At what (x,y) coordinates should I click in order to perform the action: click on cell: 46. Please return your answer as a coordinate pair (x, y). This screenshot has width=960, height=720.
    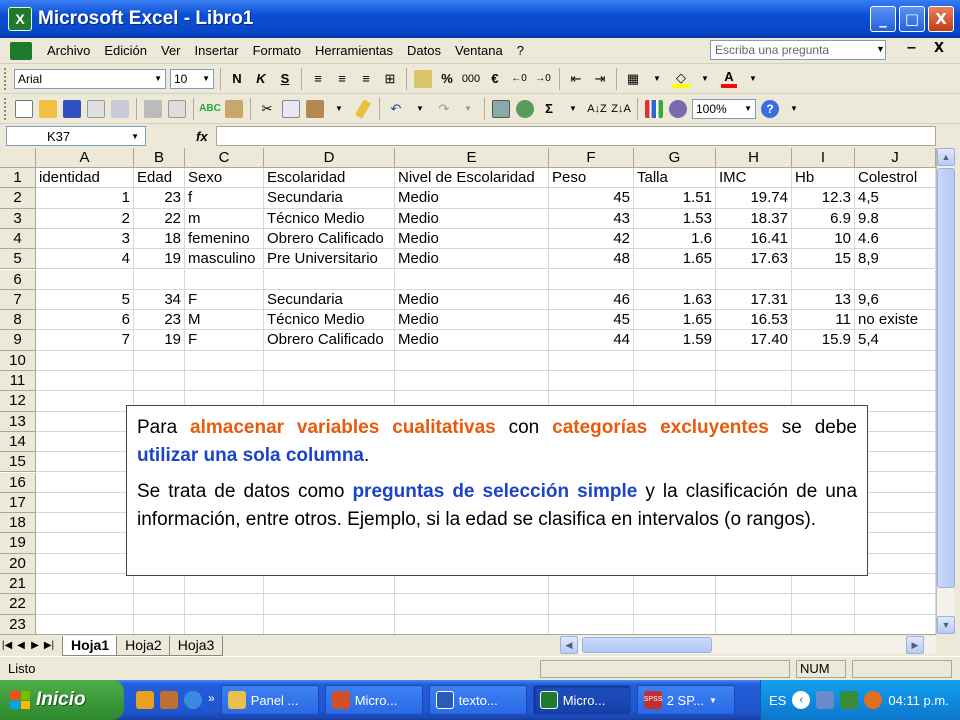
    Looking at the image, I should click on (591, 300).